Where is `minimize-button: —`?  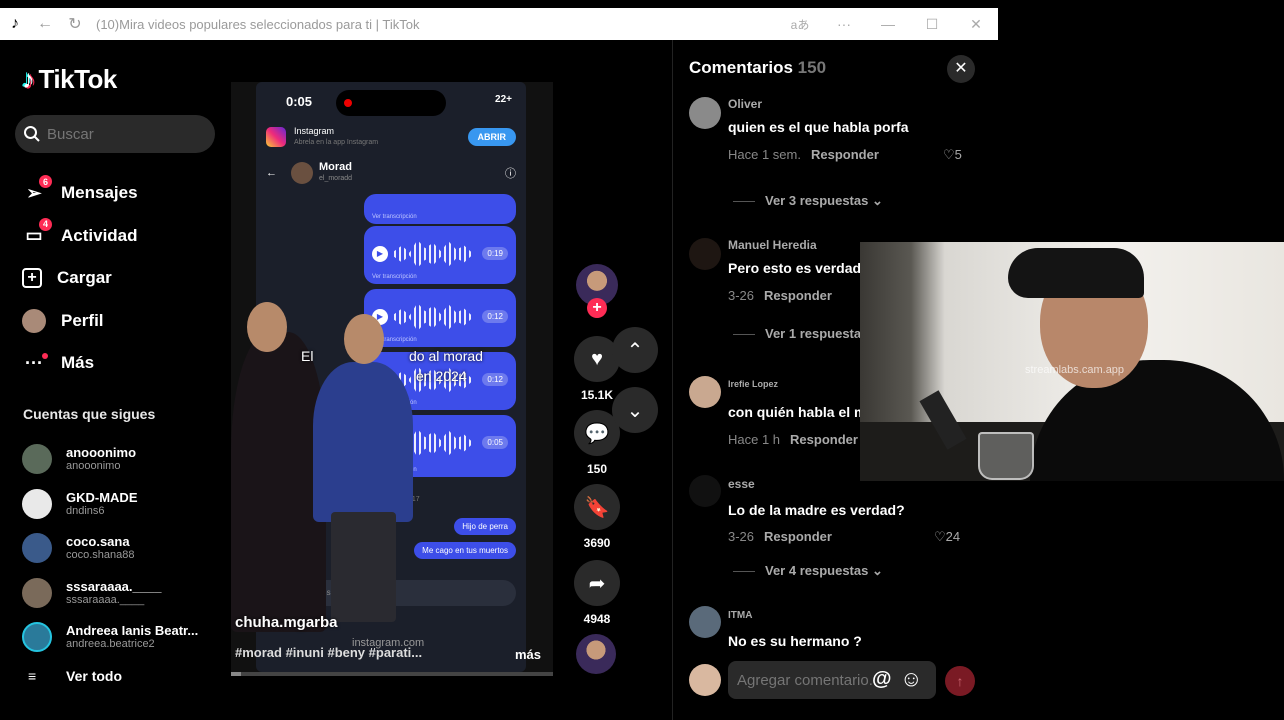 minimize-button: — is located at coordinates (888, 24).